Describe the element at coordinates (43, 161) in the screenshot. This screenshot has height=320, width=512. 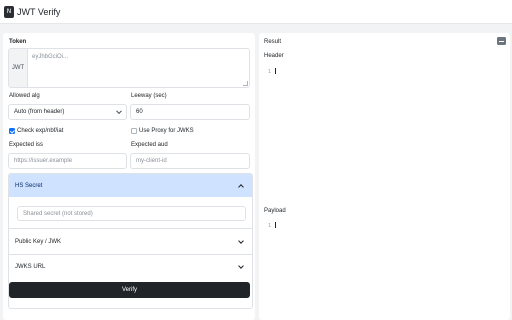
I see `expected-iss-placeholder: https://issuer.example` at that location.